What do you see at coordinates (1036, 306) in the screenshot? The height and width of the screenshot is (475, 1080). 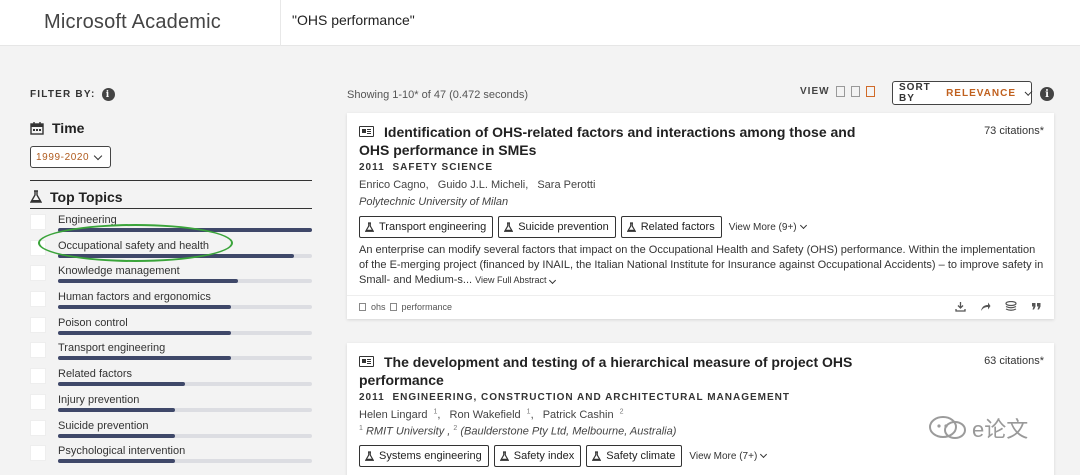 I see `quote-icon` at bounding box center [1036, 306].